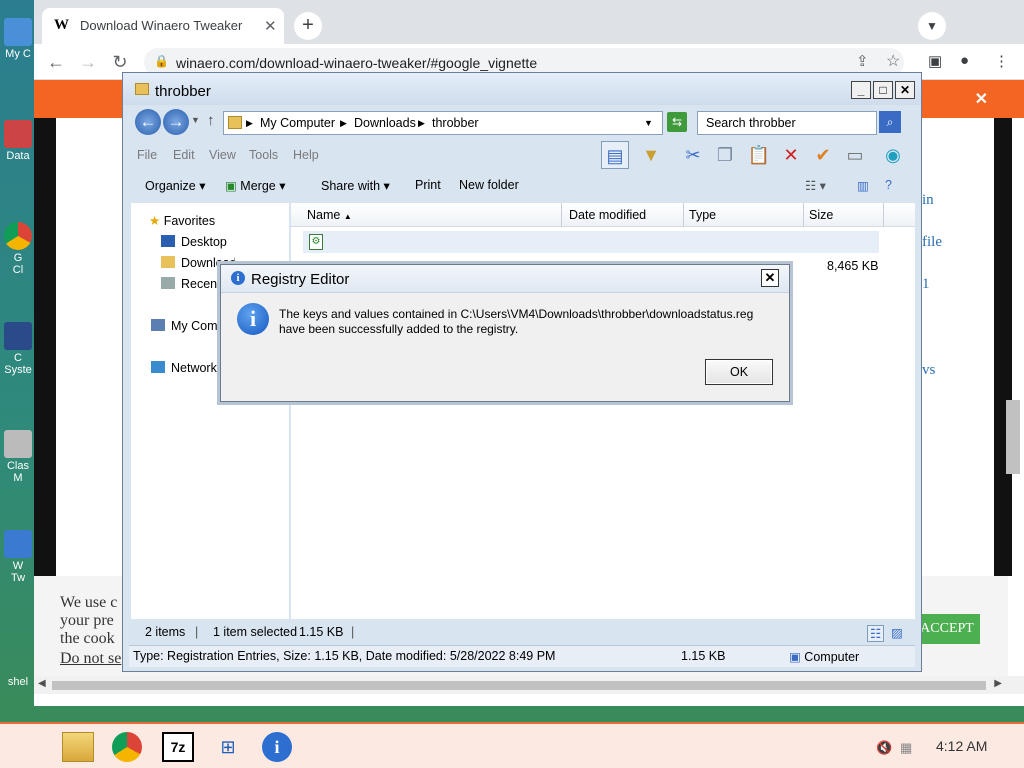  Describe the element at coordinates (702, 220) in the screenshot. I see `column-type: Type` at that location.